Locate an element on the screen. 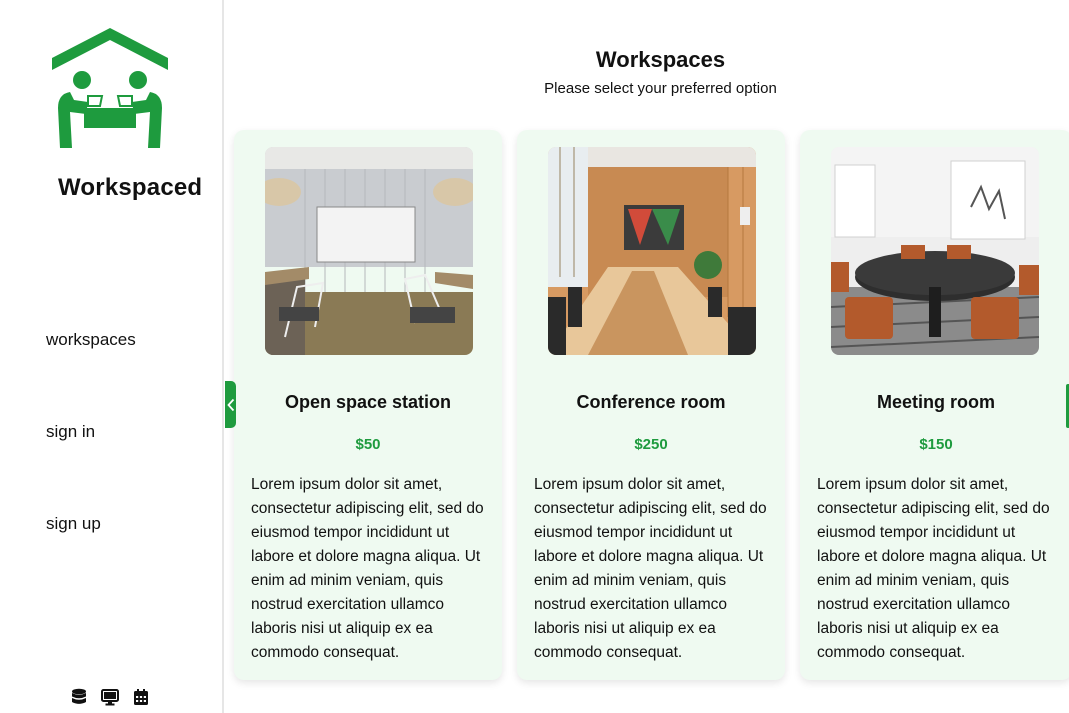  page-subtitle: Please select your preferred option is located at coordinates (660, 88).